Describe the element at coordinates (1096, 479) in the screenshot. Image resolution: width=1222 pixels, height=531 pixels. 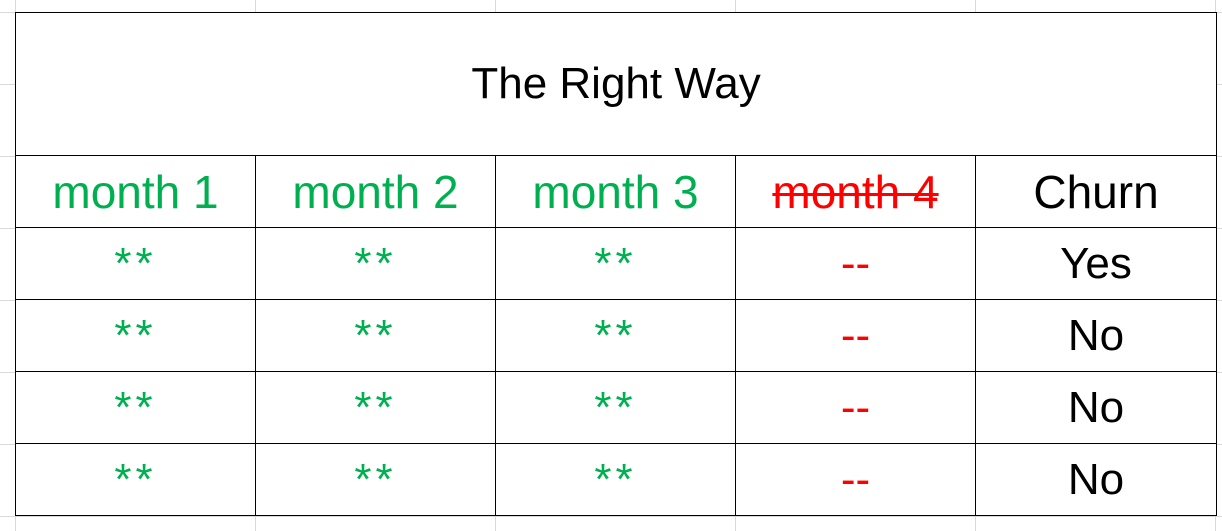
I see `row-4-churn: No` at that location.